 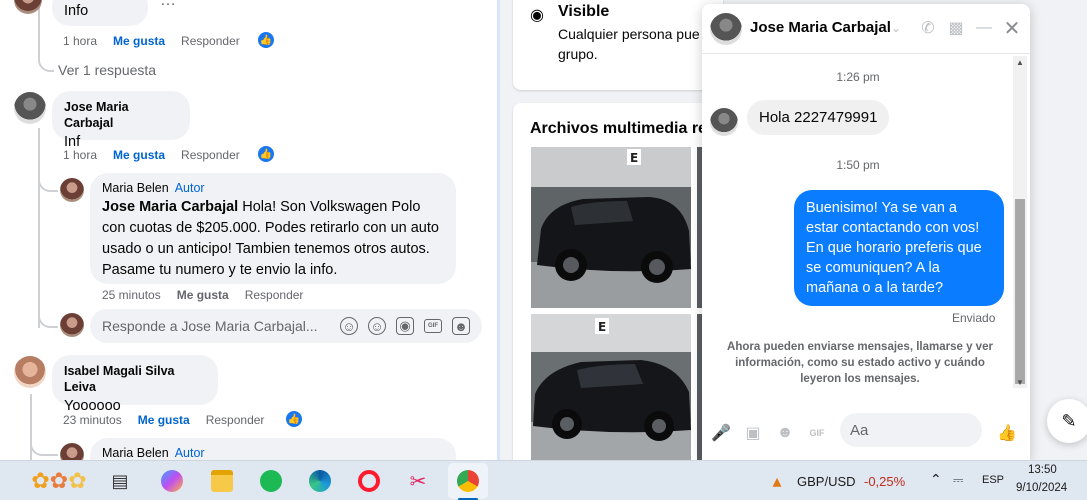 I want to click on clock-date: 9/10/2024, so click(x=1041, y=488).